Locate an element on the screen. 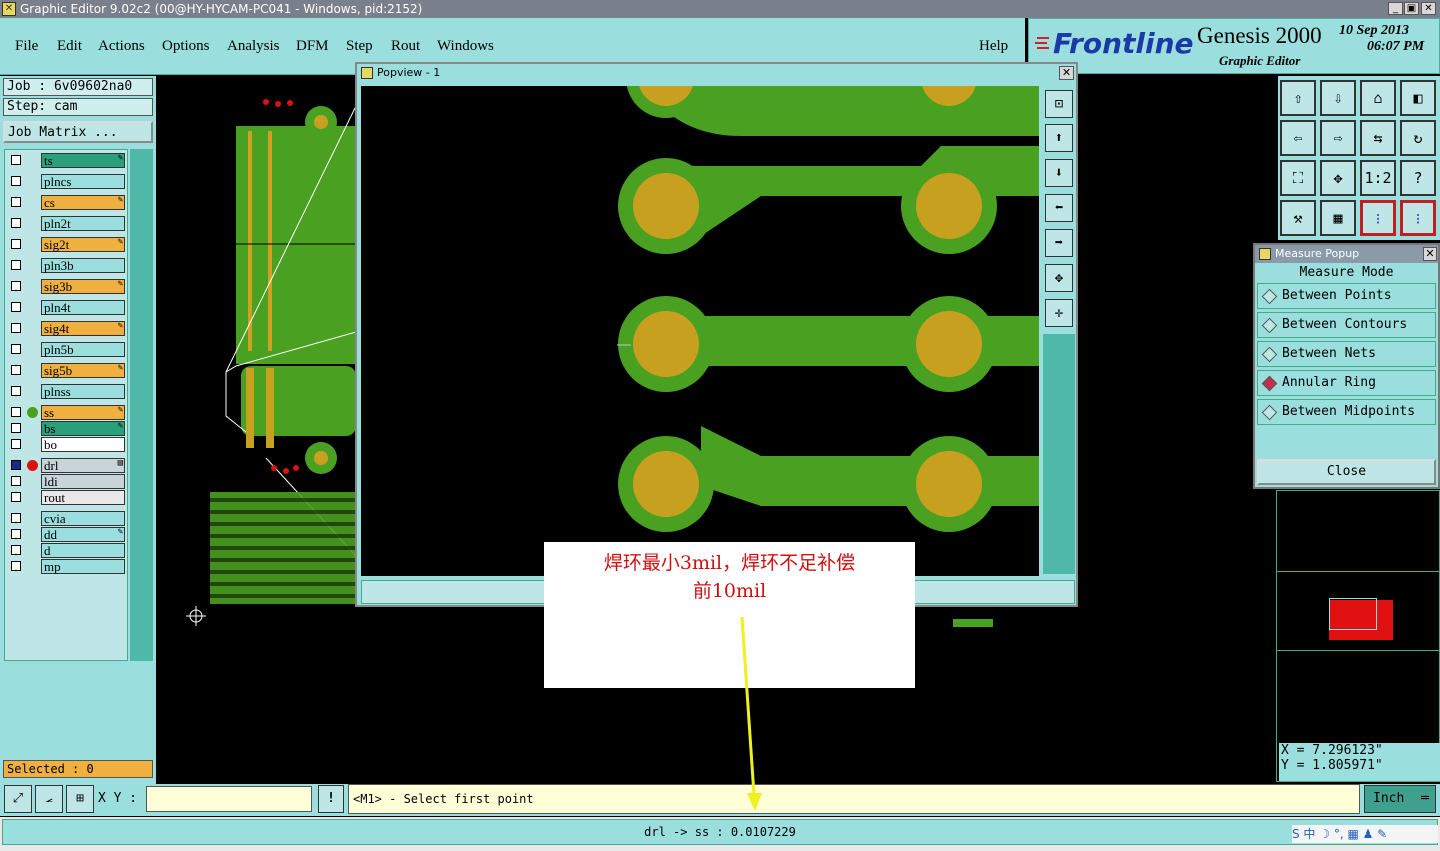 The image size is (1440, 851). measure-option-between-midpoints: Between Midpoints is located at coordinates (1346, 412).